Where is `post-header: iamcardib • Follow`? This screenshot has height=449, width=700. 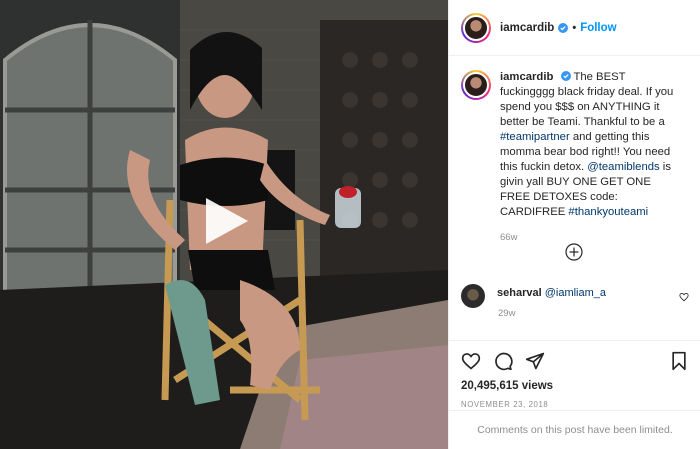 post-header: iamcardib • Follow is located at coordinates (574, 28).